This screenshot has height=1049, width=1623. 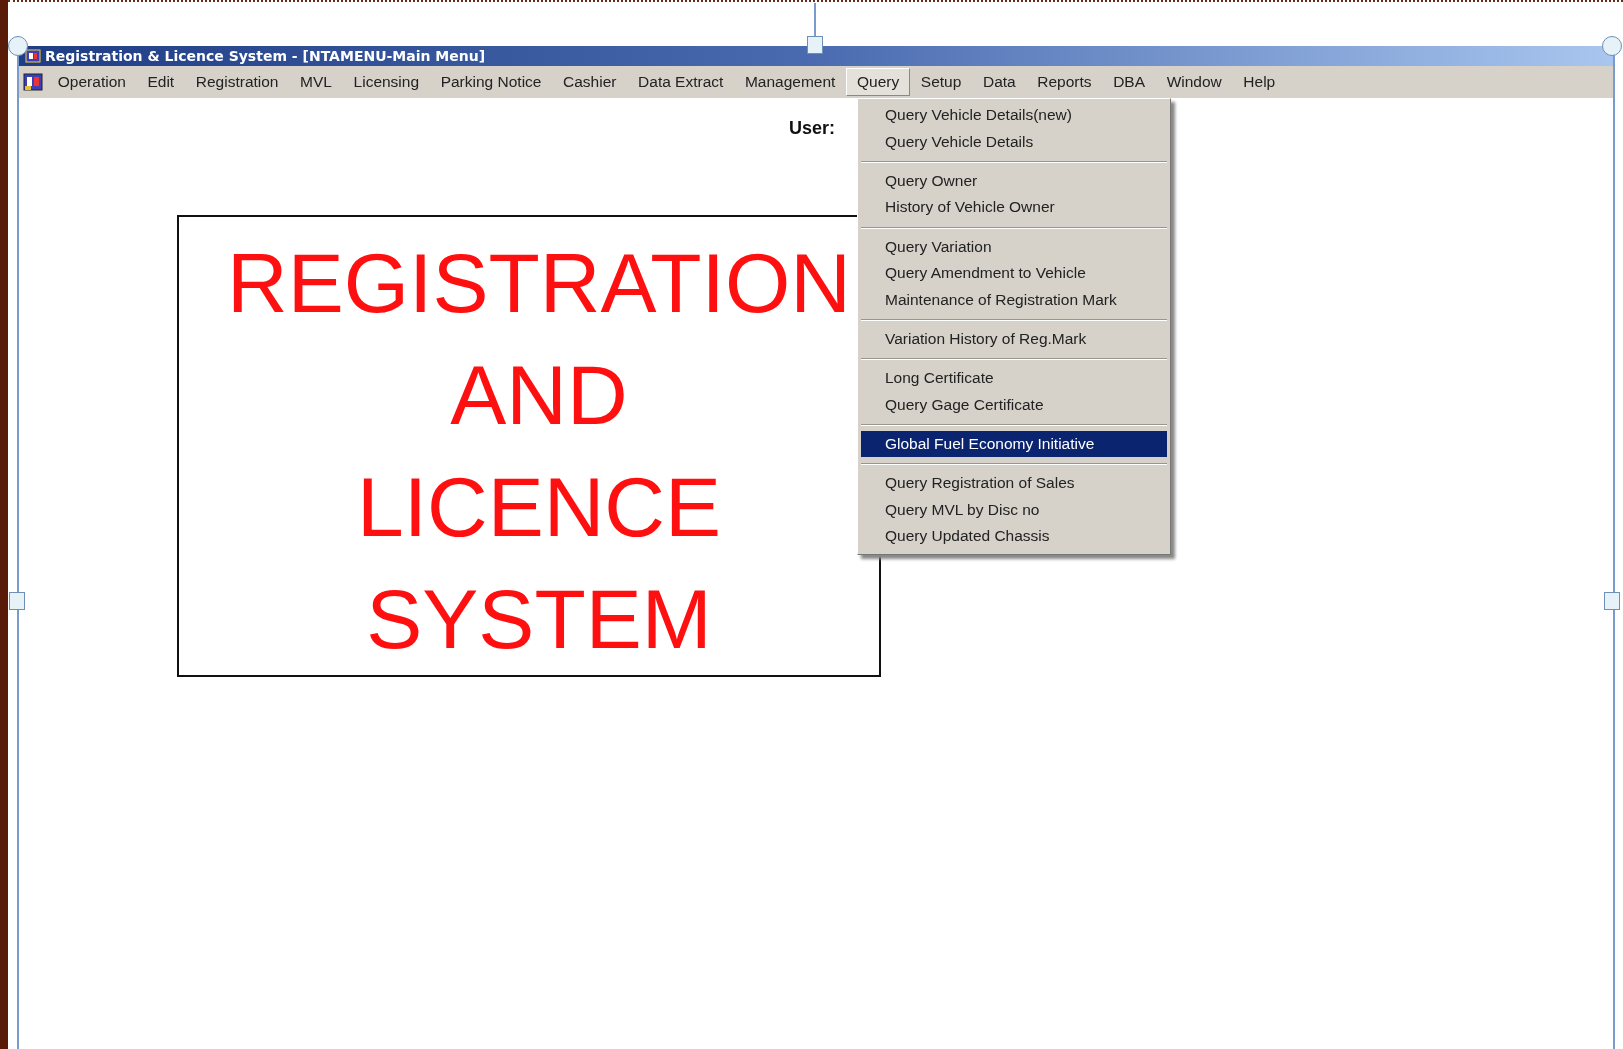 What do you see at coordinates (160, 82) in the screenshot?
I see `menu-item: Edit` at bounding box center [160, 82].